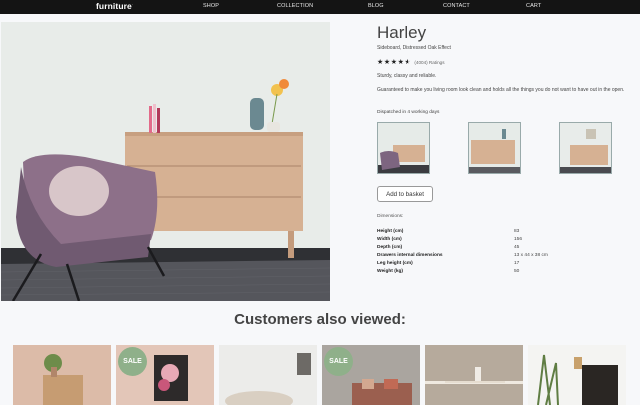  Describe the element at coordinates (456, 6) in the screenshot. I see `nav-link-contact: CONTACT` at that location.